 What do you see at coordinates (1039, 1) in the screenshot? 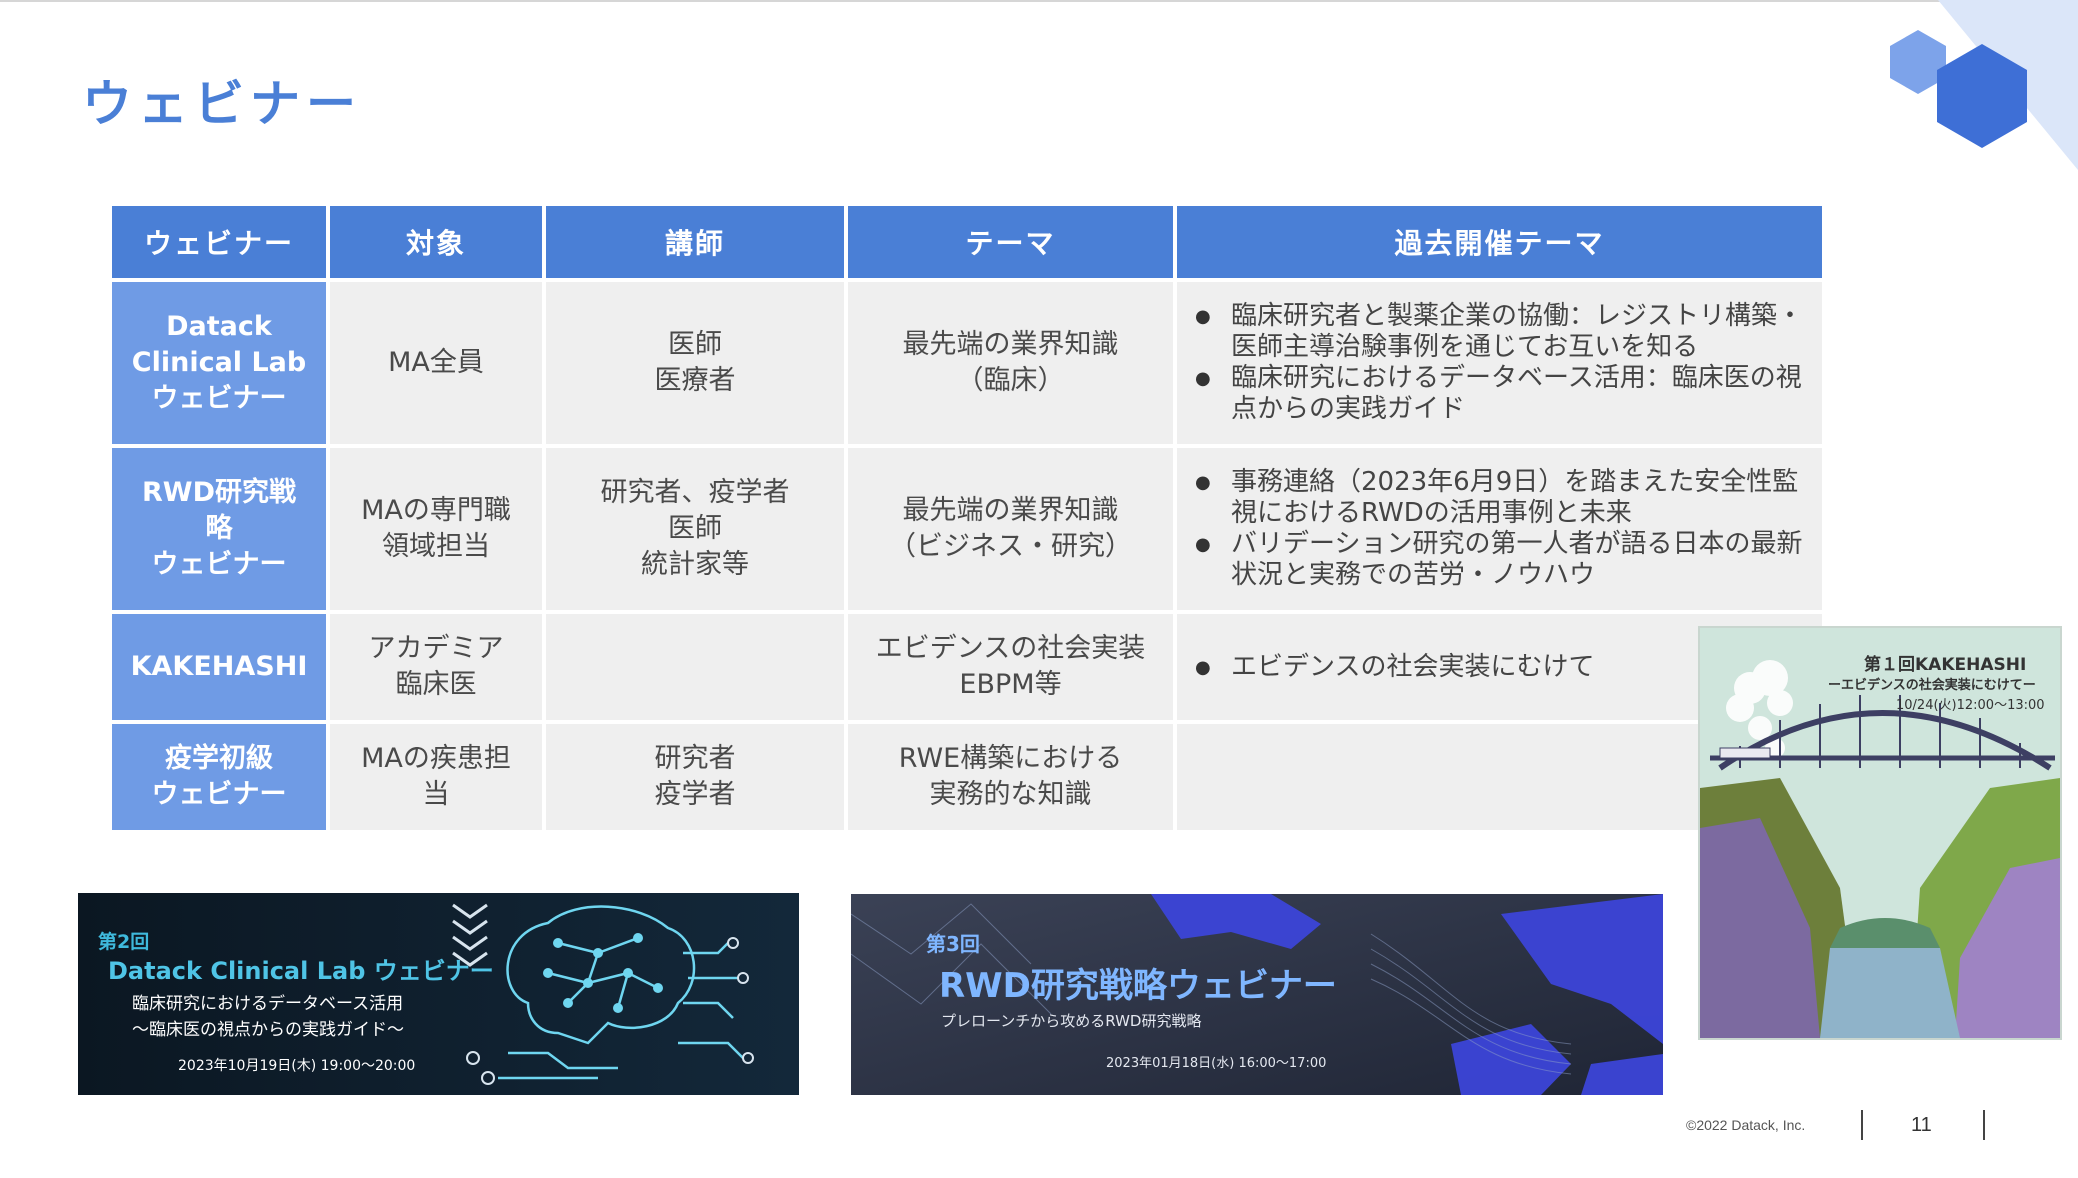
I see `top-divider` at bounding box center [1039, 1].